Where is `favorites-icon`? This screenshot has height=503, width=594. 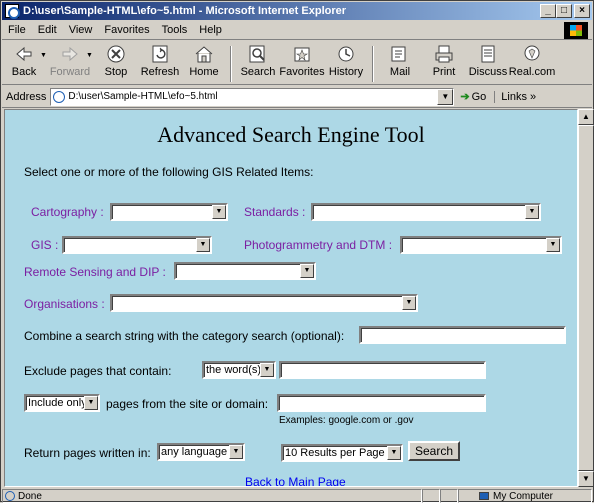
favorites-icon is located at coordinates (302, 54).